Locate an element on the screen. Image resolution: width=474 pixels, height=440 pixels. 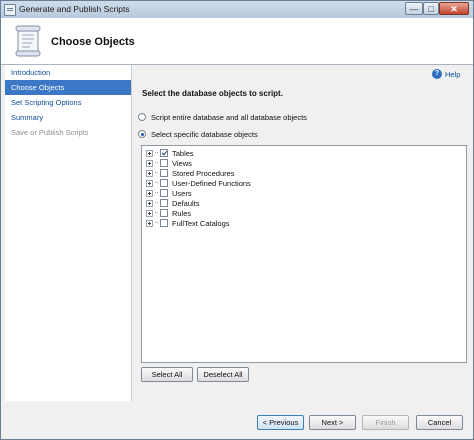
tree-label: Users is located at coordinates (182, 193).